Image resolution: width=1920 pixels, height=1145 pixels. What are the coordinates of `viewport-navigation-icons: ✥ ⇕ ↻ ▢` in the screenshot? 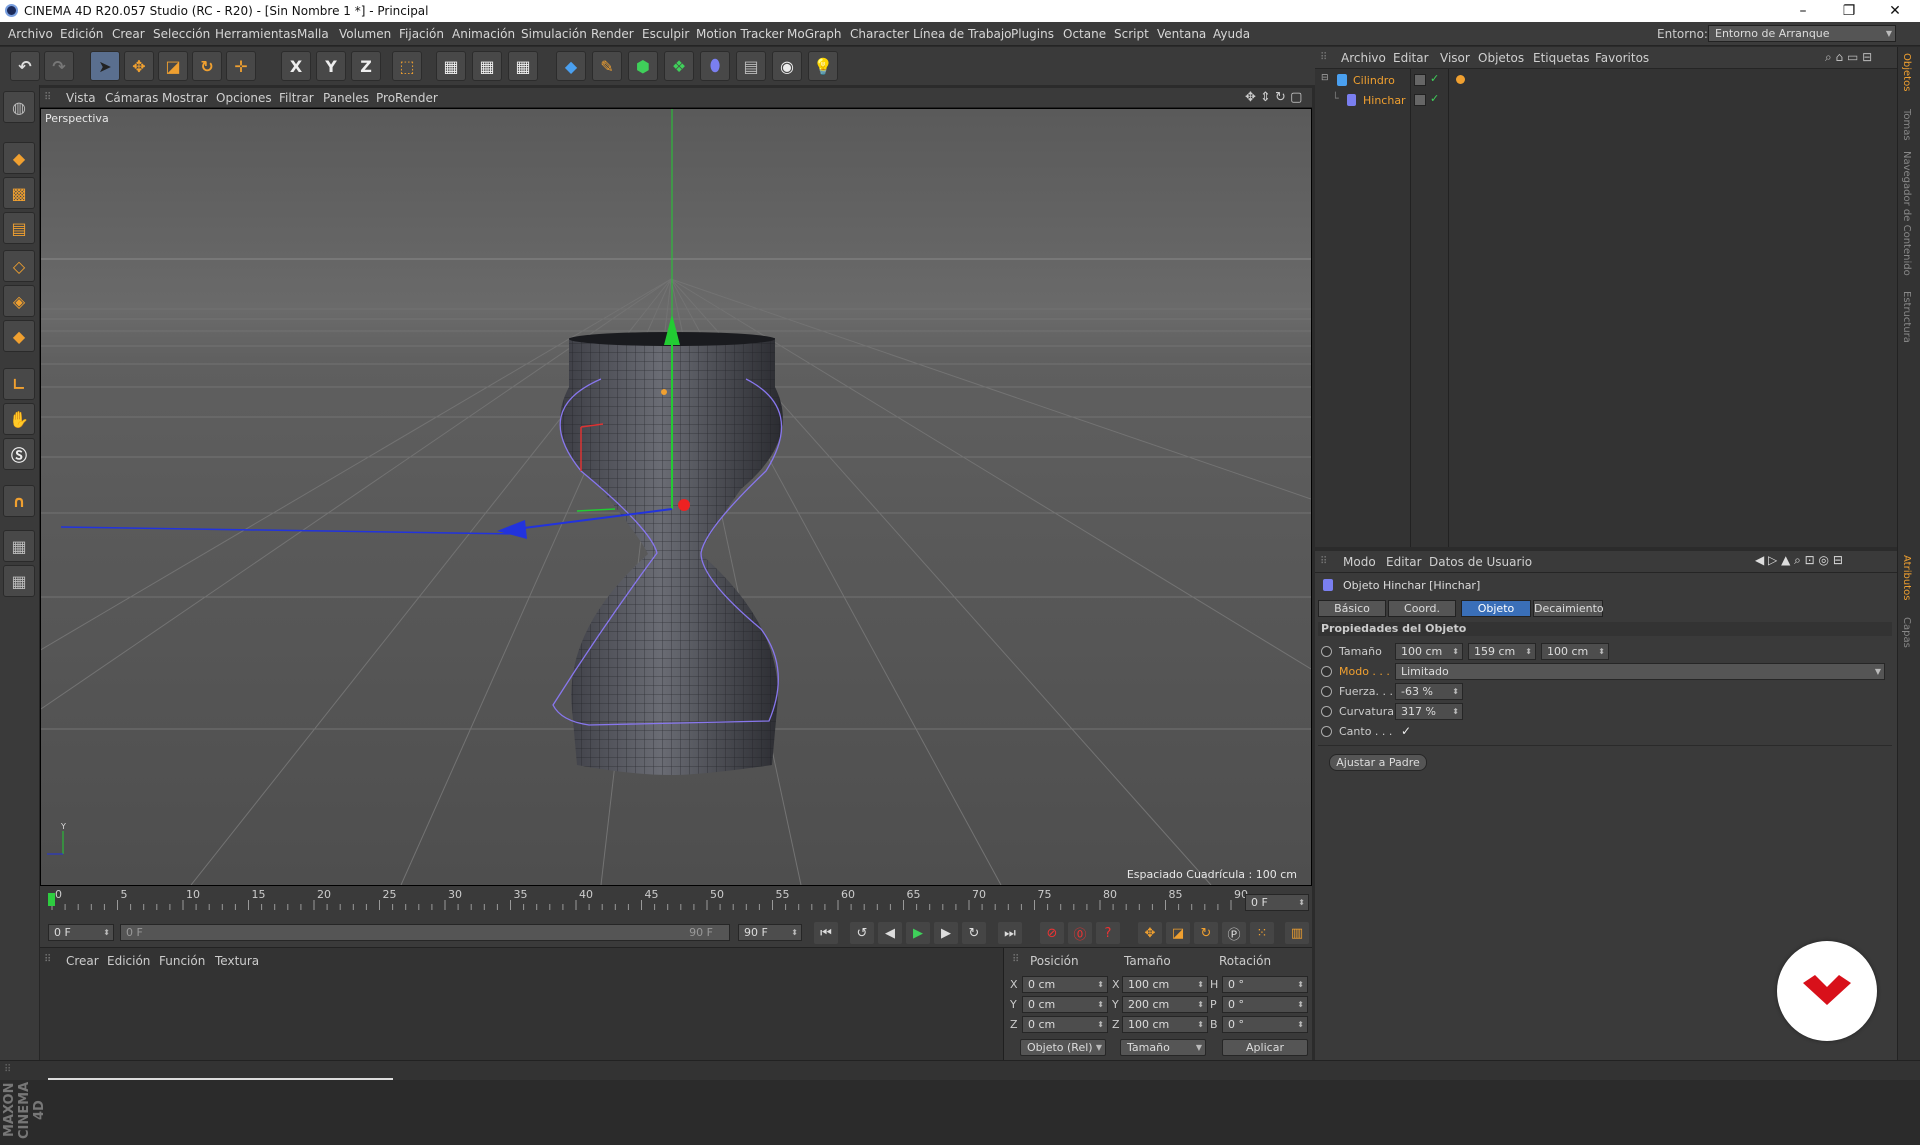 It's located at (1273, 97).